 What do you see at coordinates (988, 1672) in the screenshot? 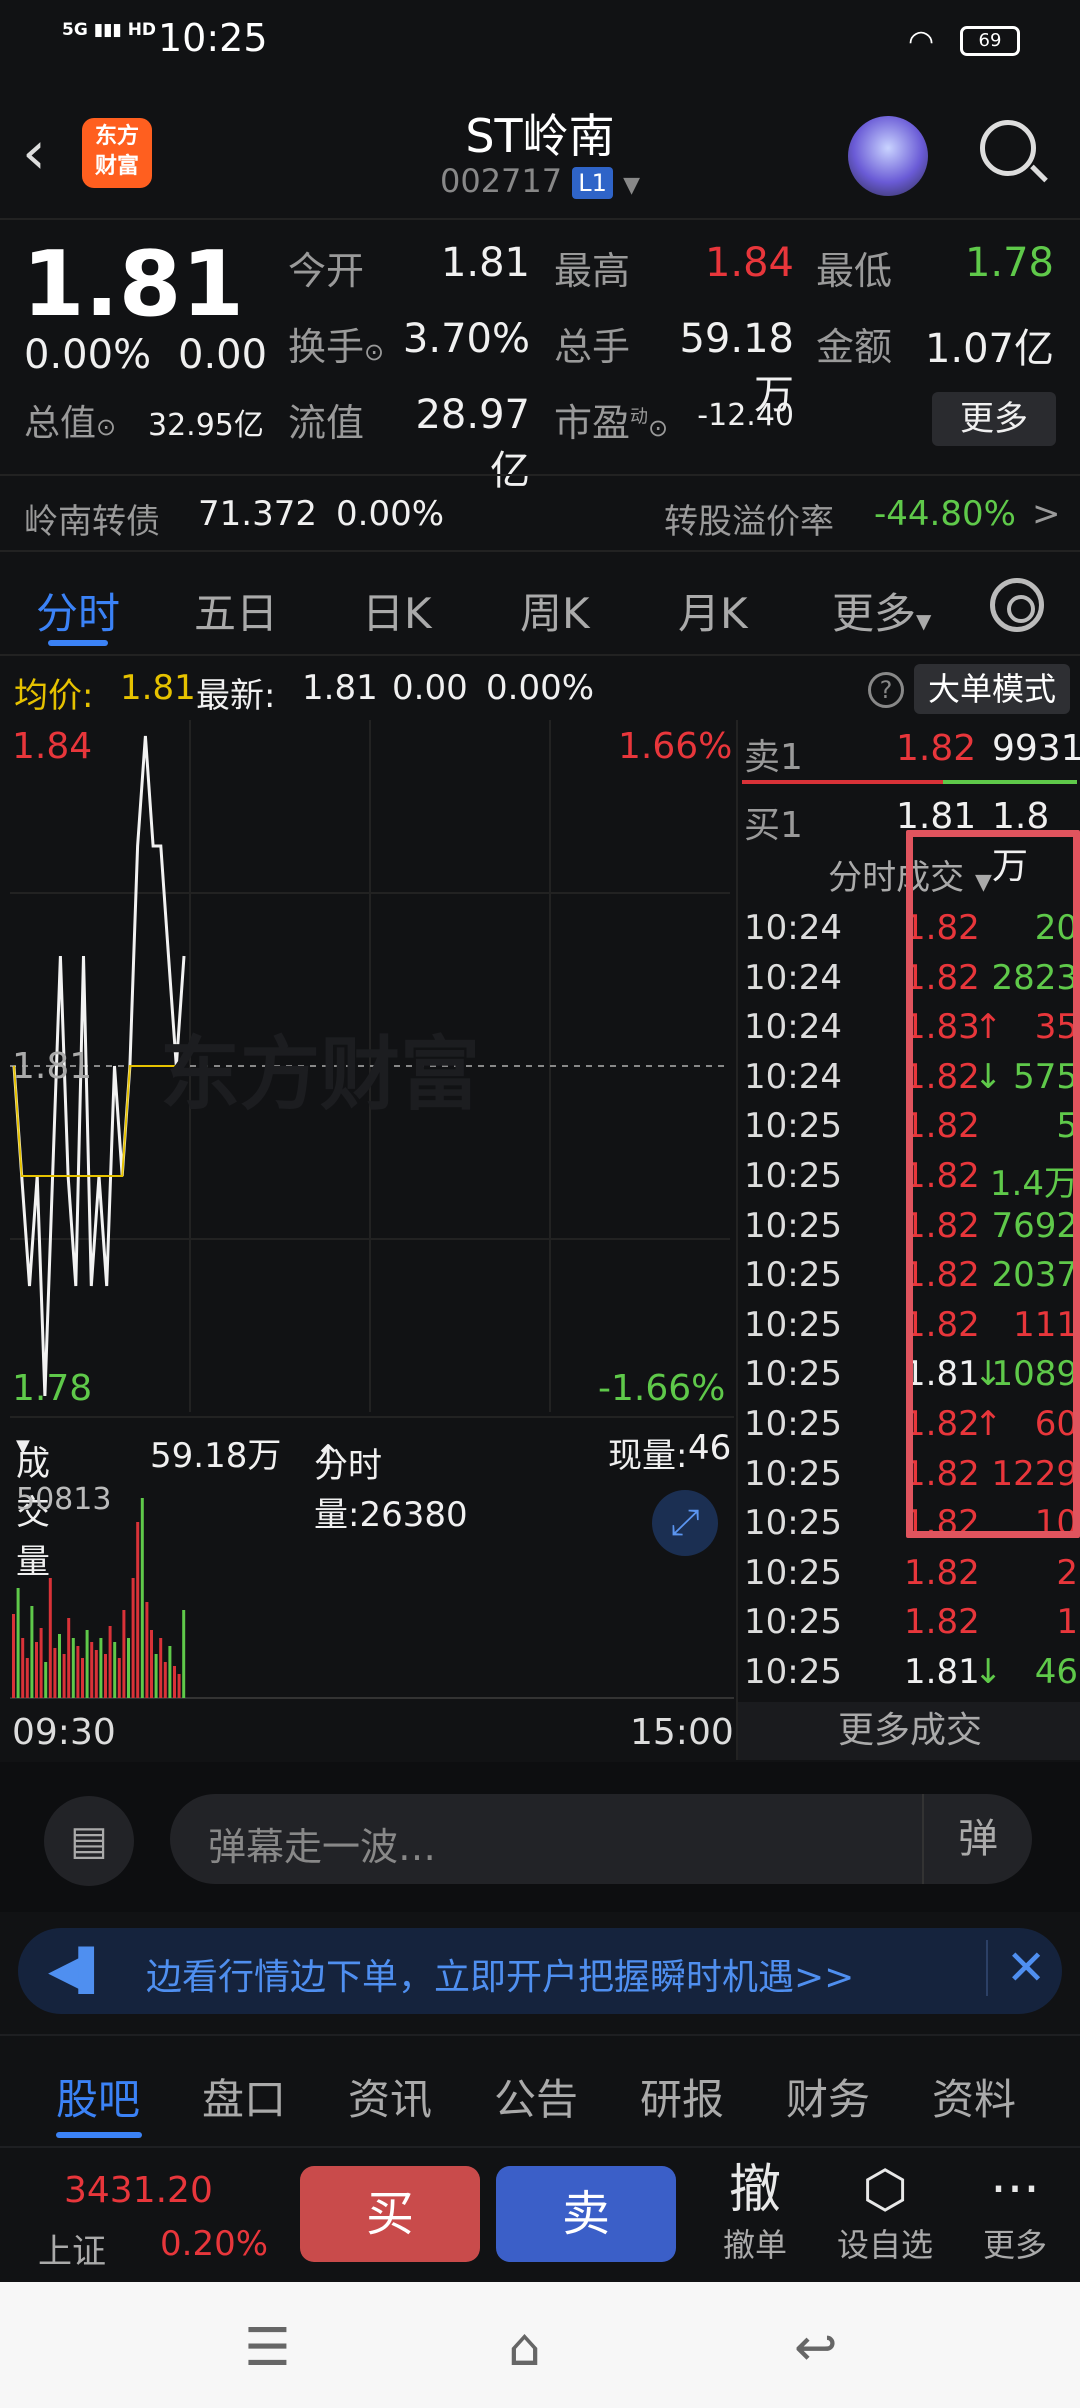
I see `tick-direction: ↓` at bounding box center [988, 1672].